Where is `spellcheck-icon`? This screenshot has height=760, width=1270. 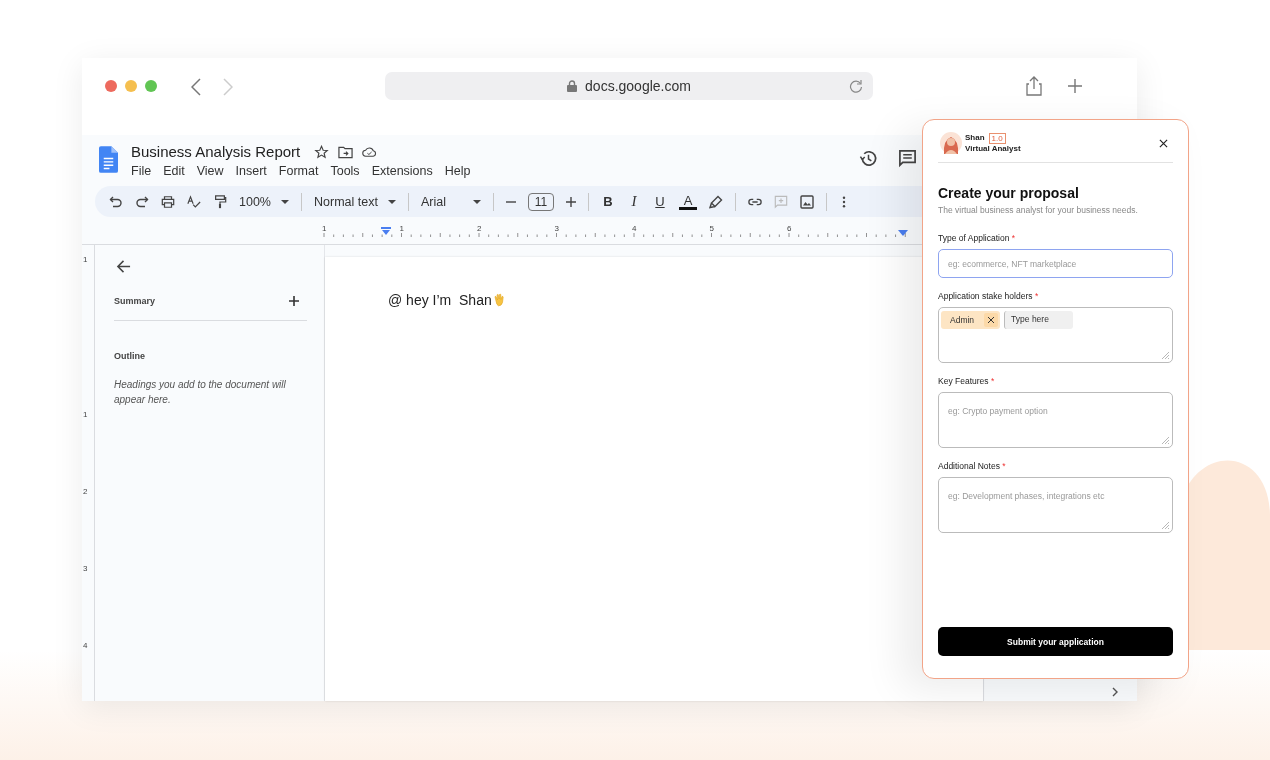
spellcheck-icon is located at coordinates (194, 201).